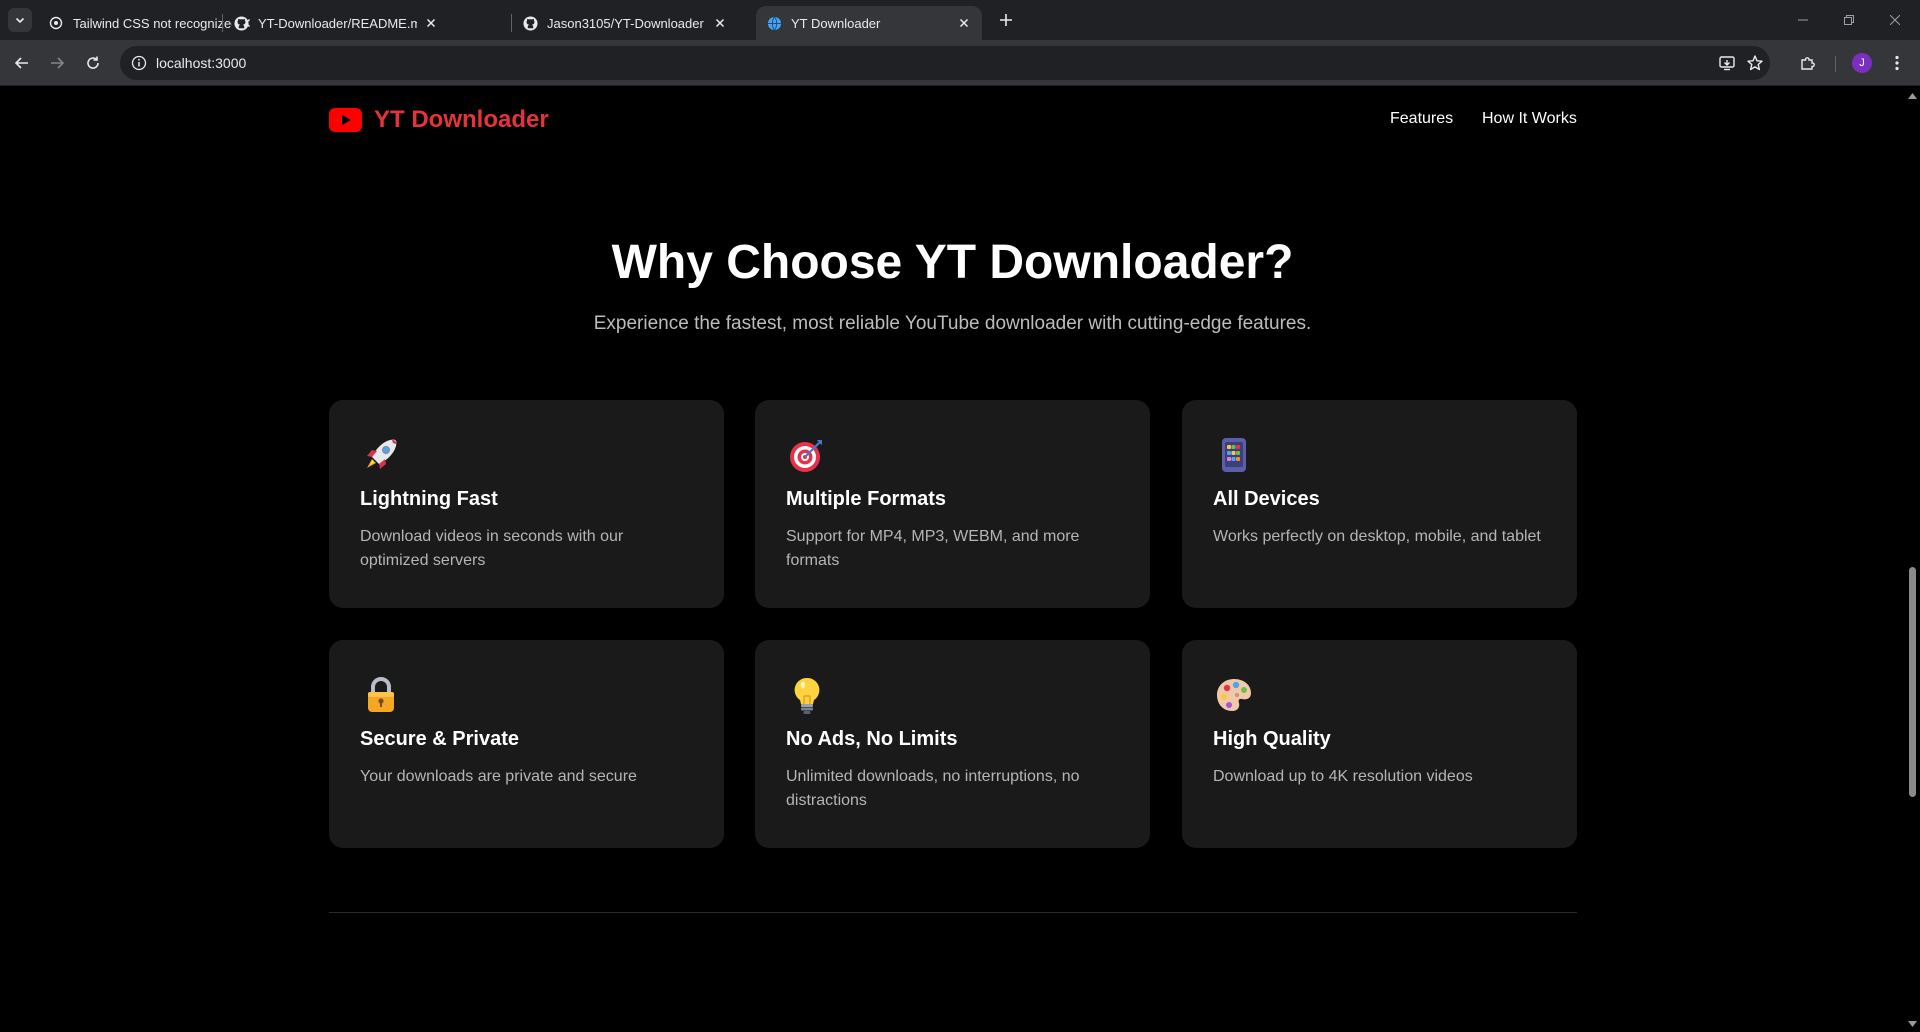 This screenshot has width=1920, height=1032. I want to click on nav-link-features: Features, so click(1421, 119).